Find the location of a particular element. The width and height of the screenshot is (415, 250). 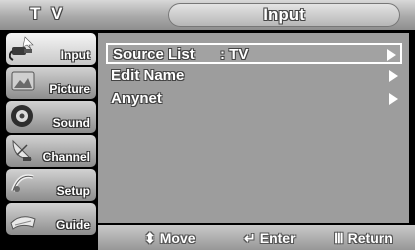

sidebar-item-setup: Setup is located at coordinates (51, 185).